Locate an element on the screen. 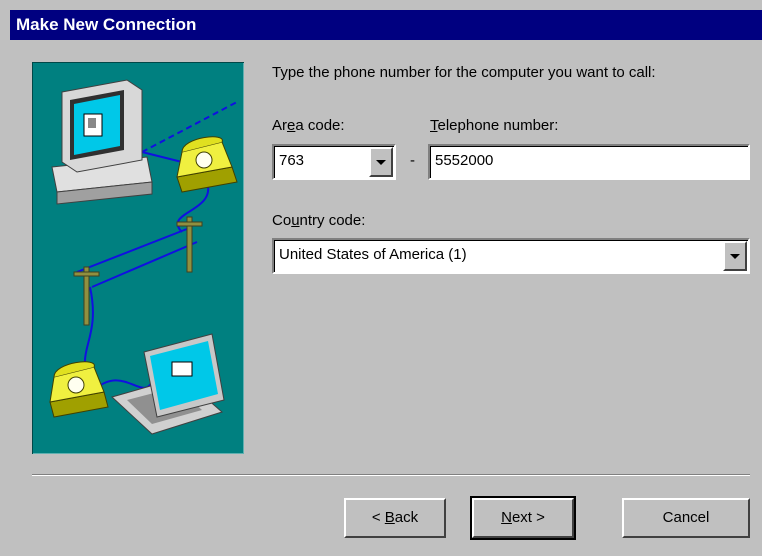 This screenshot has height=556, width=762. country-code-label: Country code: is located at coordinates (319, 220).